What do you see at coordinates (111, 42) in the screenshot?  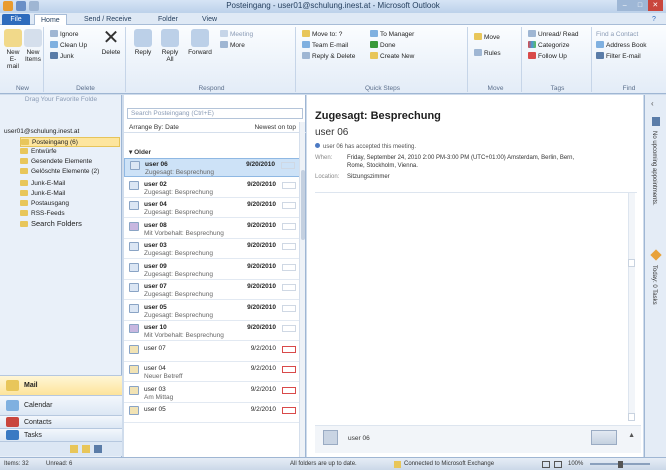 I see `delete-button: ✕ Delete` at bounding box center [111, 42].